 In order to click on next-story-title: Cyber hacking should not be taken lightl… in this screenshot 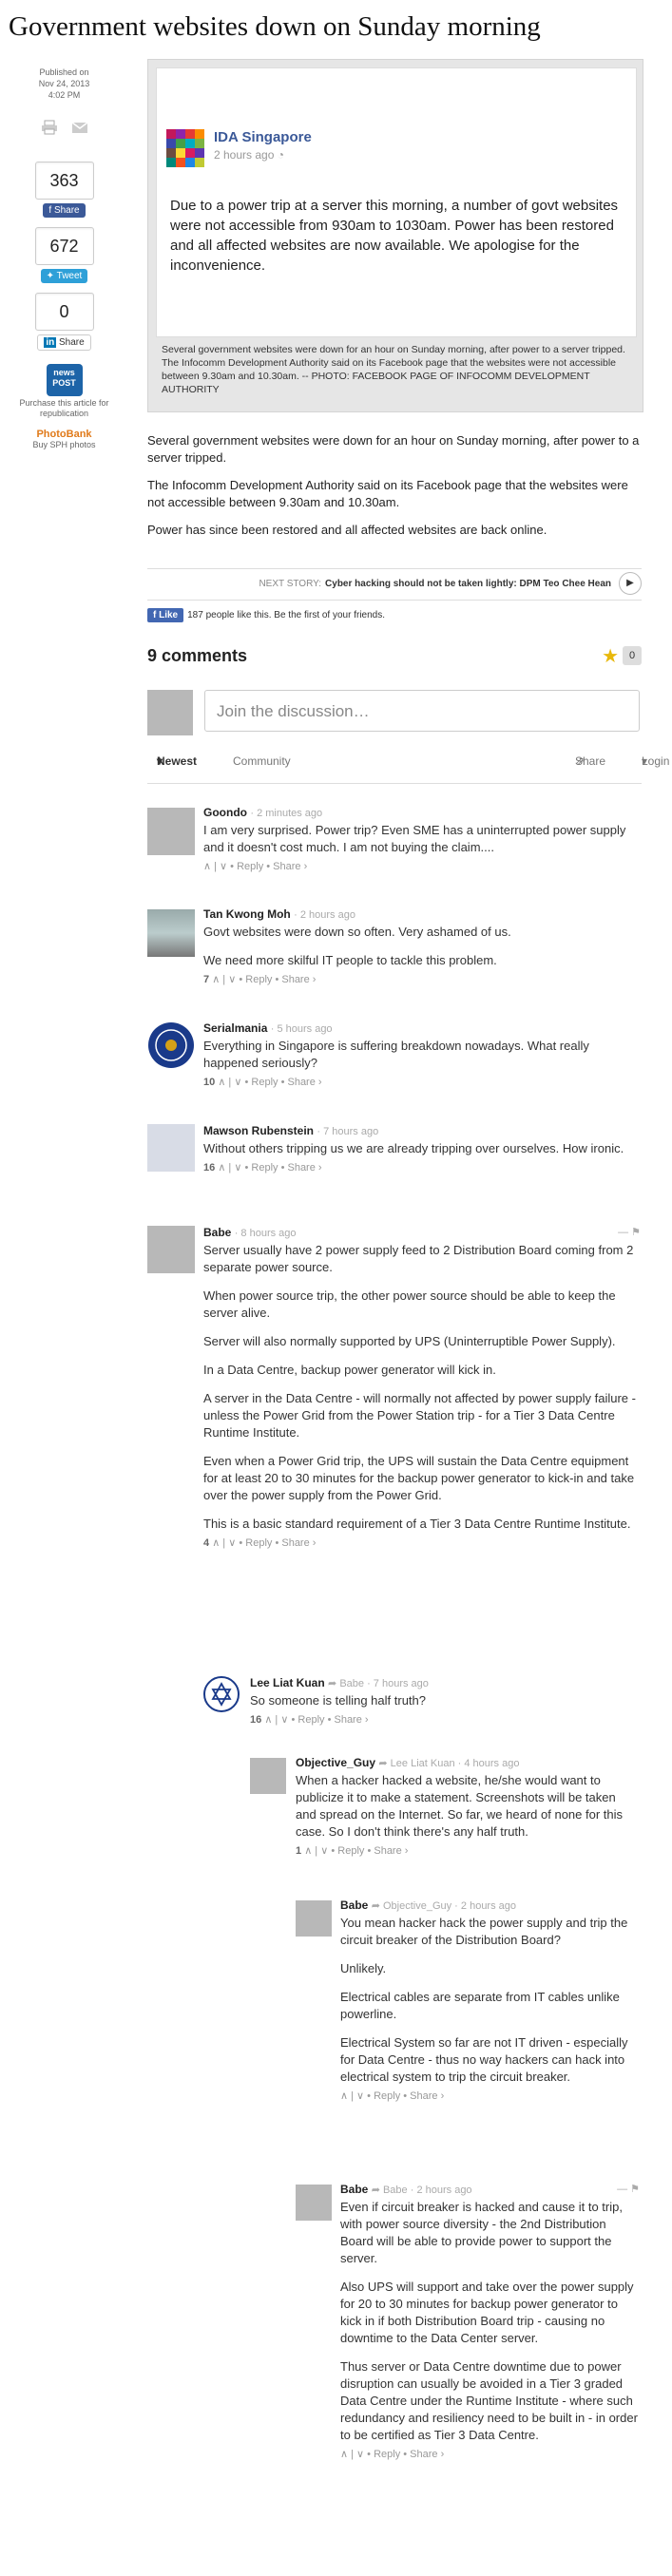, I will do `click(468, 584)`.